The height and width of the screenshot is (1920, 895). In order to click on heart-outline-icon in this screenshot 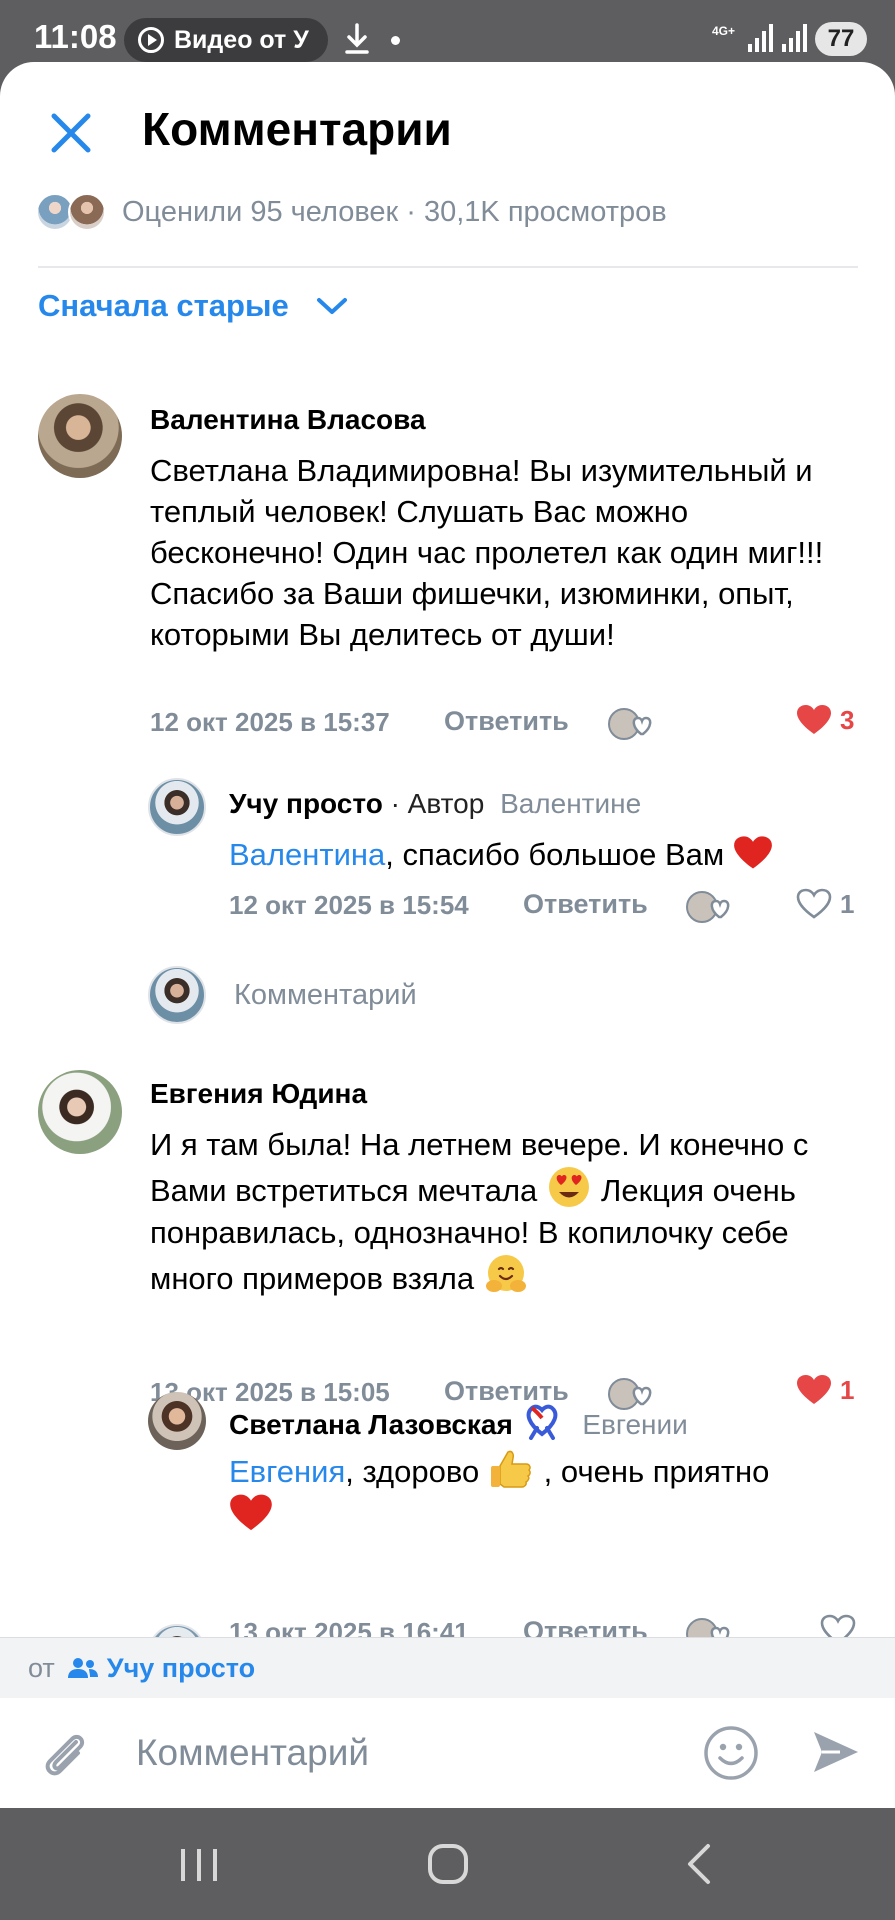, I will do `click(814, 903)`.